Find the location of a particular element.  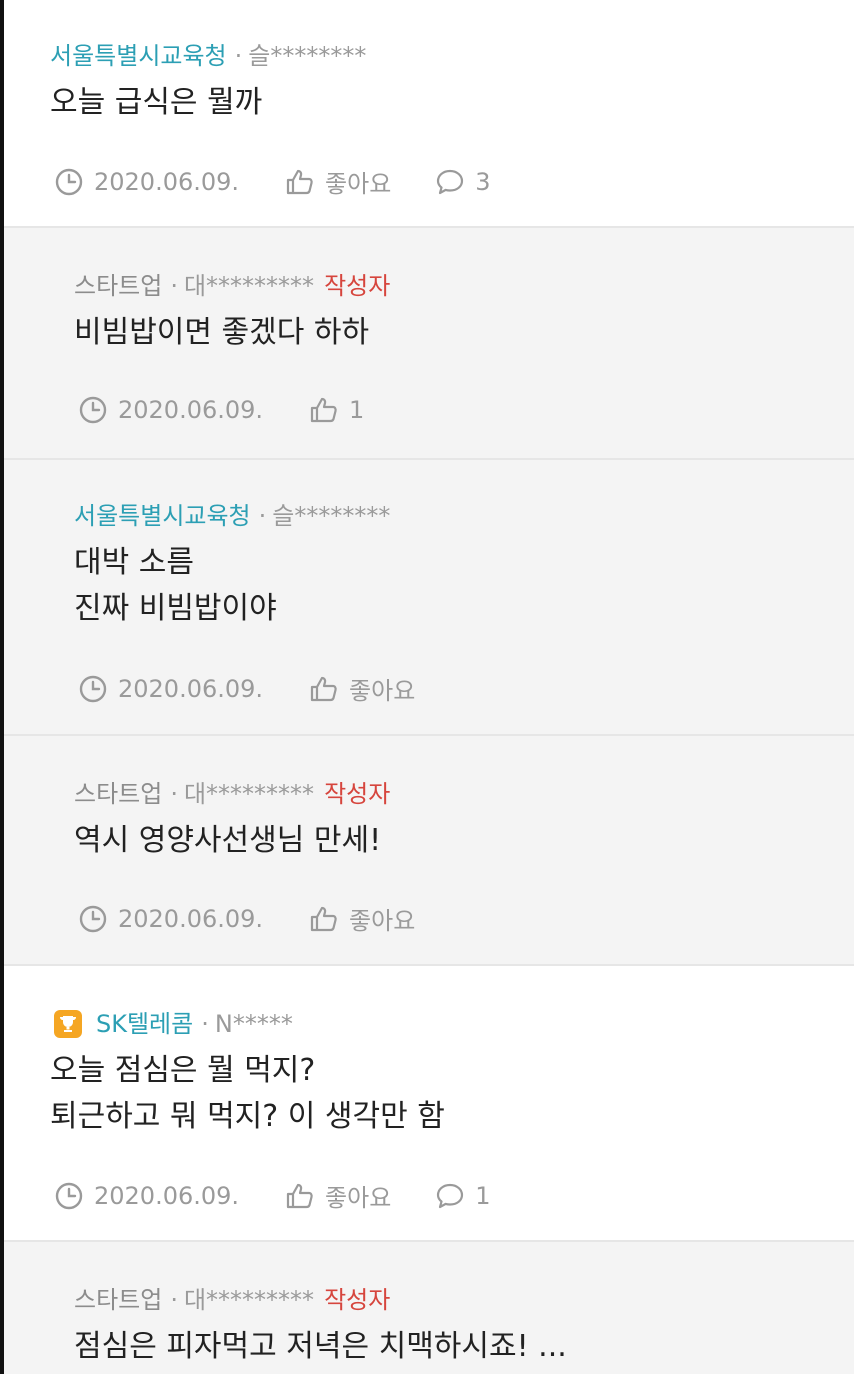

reply-meta: 서울특별시교육청 · 슬******** is located at coordinates (232, 516).